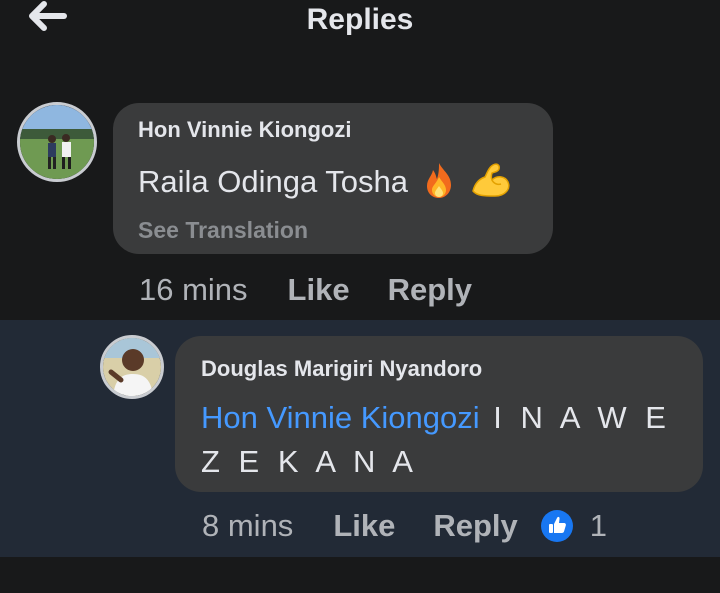 Image resolution: width=720 pixels, height=593 pixels. Describe the element at coordinates (193, 289) in the screenshot. I see `comment-timestamp: 16 mins` at that location.